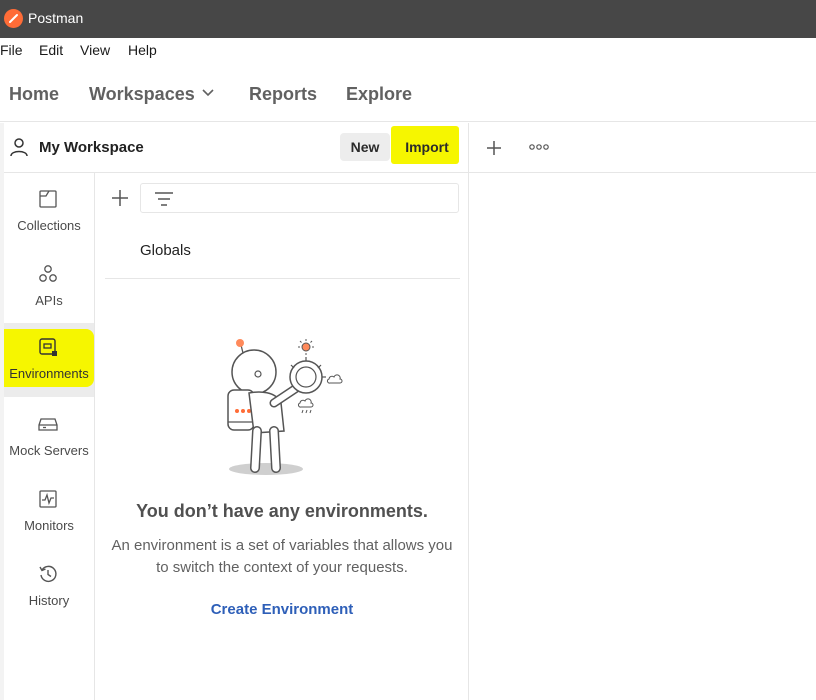  I want to click on filter-input, so click(299, 198).